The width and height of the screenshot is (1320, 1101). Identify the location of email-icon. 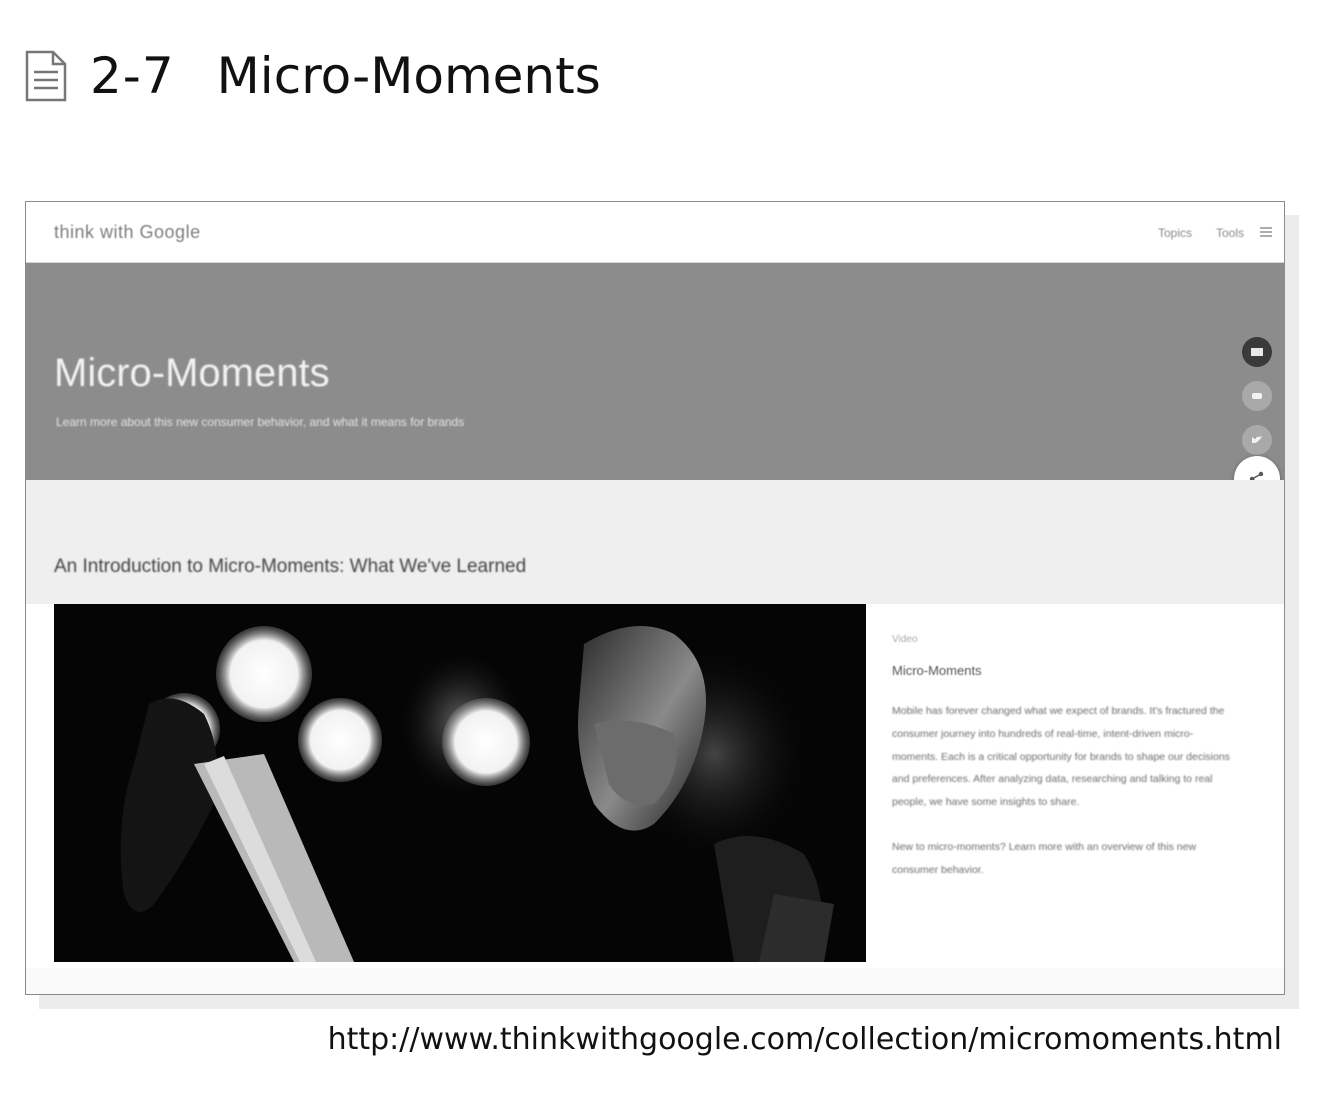
(1257, 352).